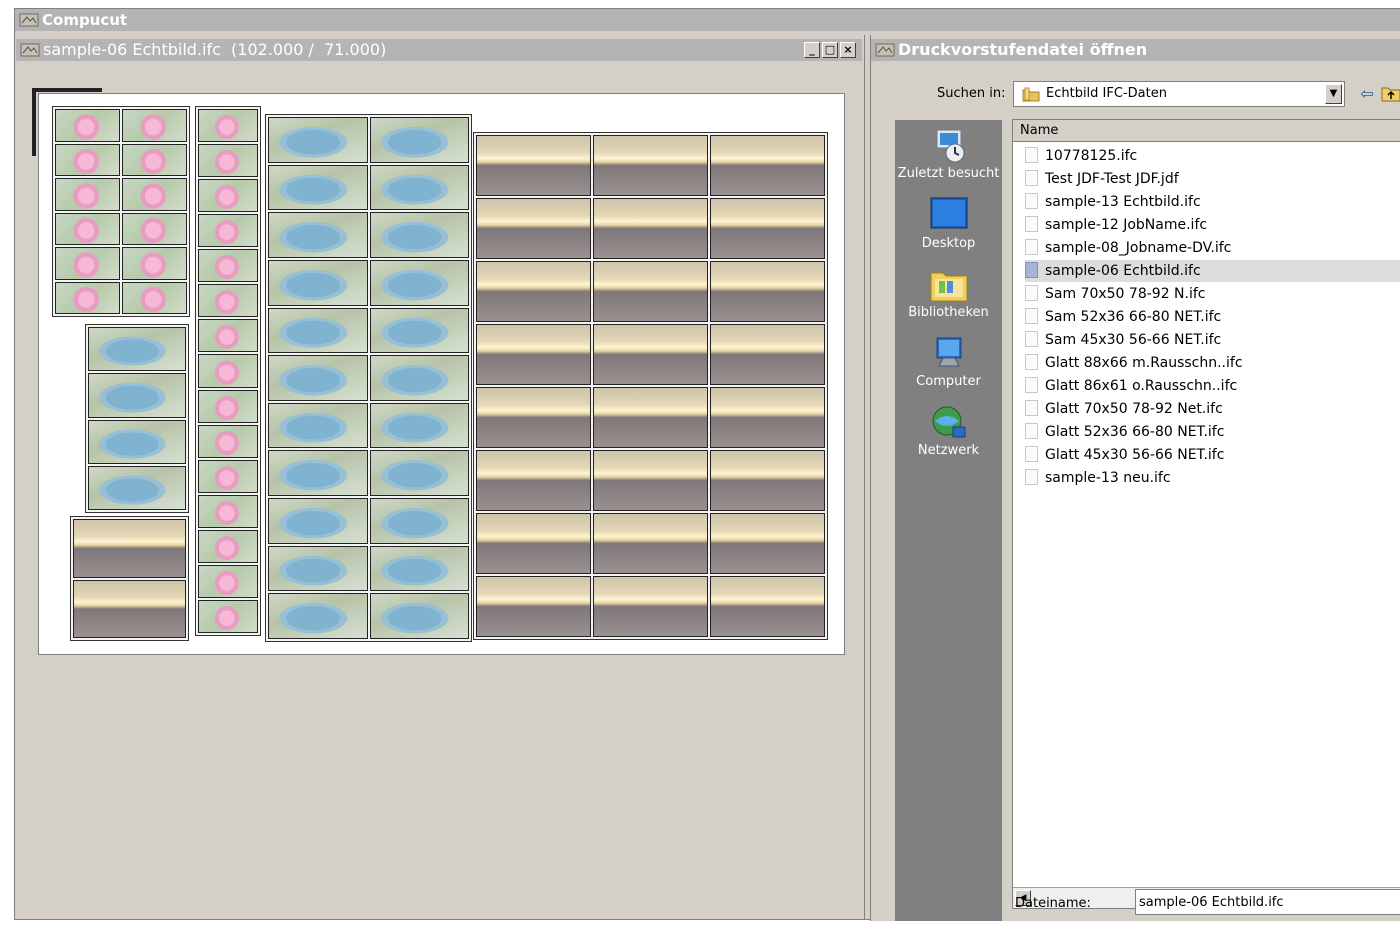  I want to click on place-label: Desktop, so click(948, 243).